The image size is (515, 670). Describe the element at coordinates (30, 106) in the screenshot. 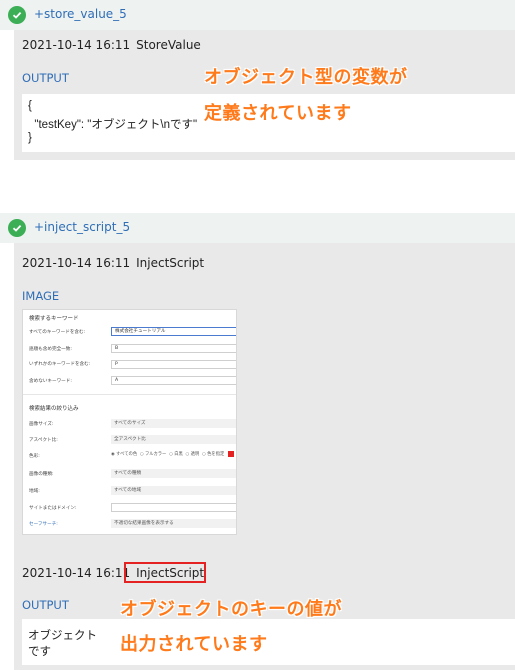

I see `output-line: {` at that location.